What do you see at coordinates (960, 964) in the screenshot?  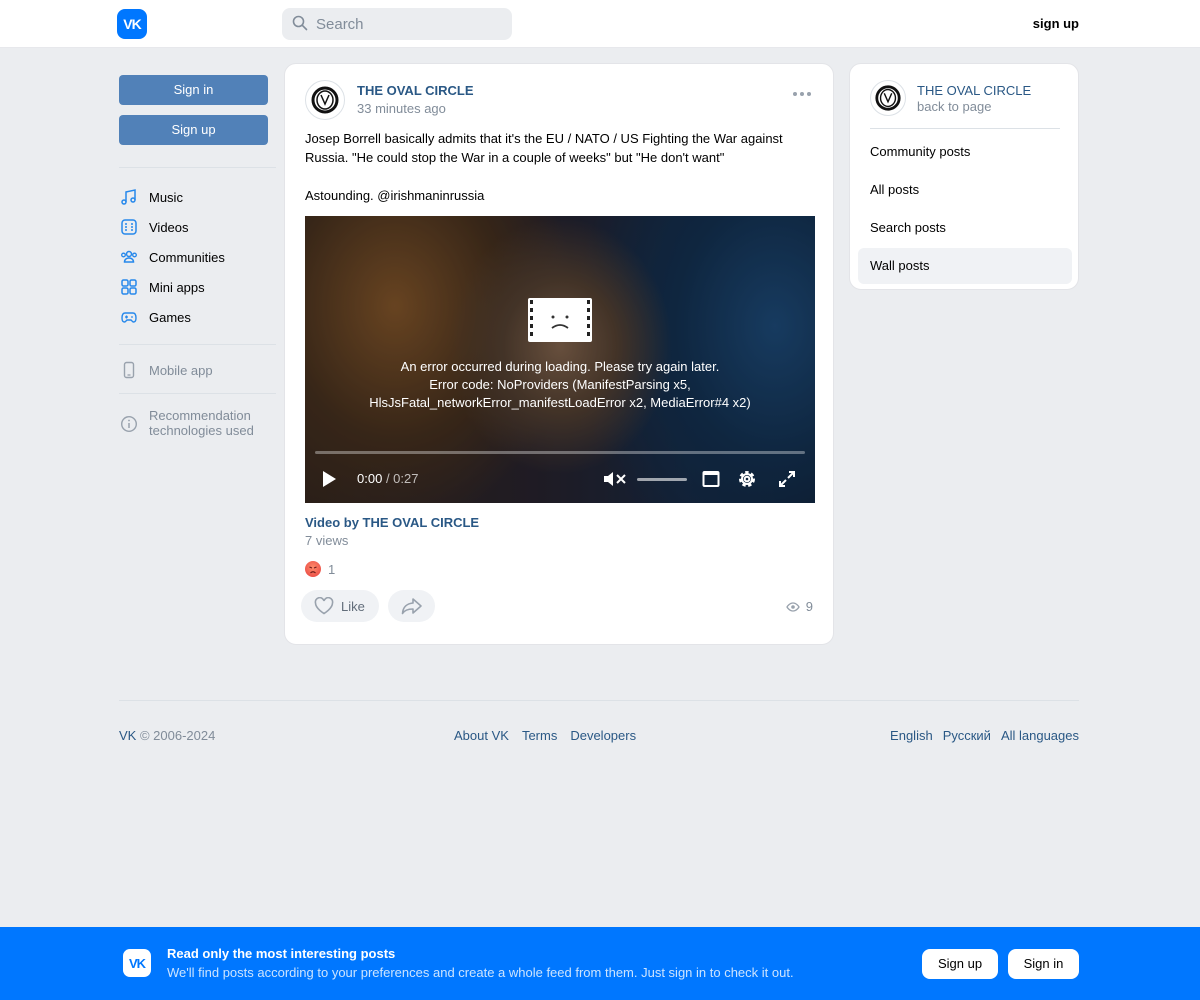 I see `banner-signup-button: Sign up` at bounding box center [960, 964].